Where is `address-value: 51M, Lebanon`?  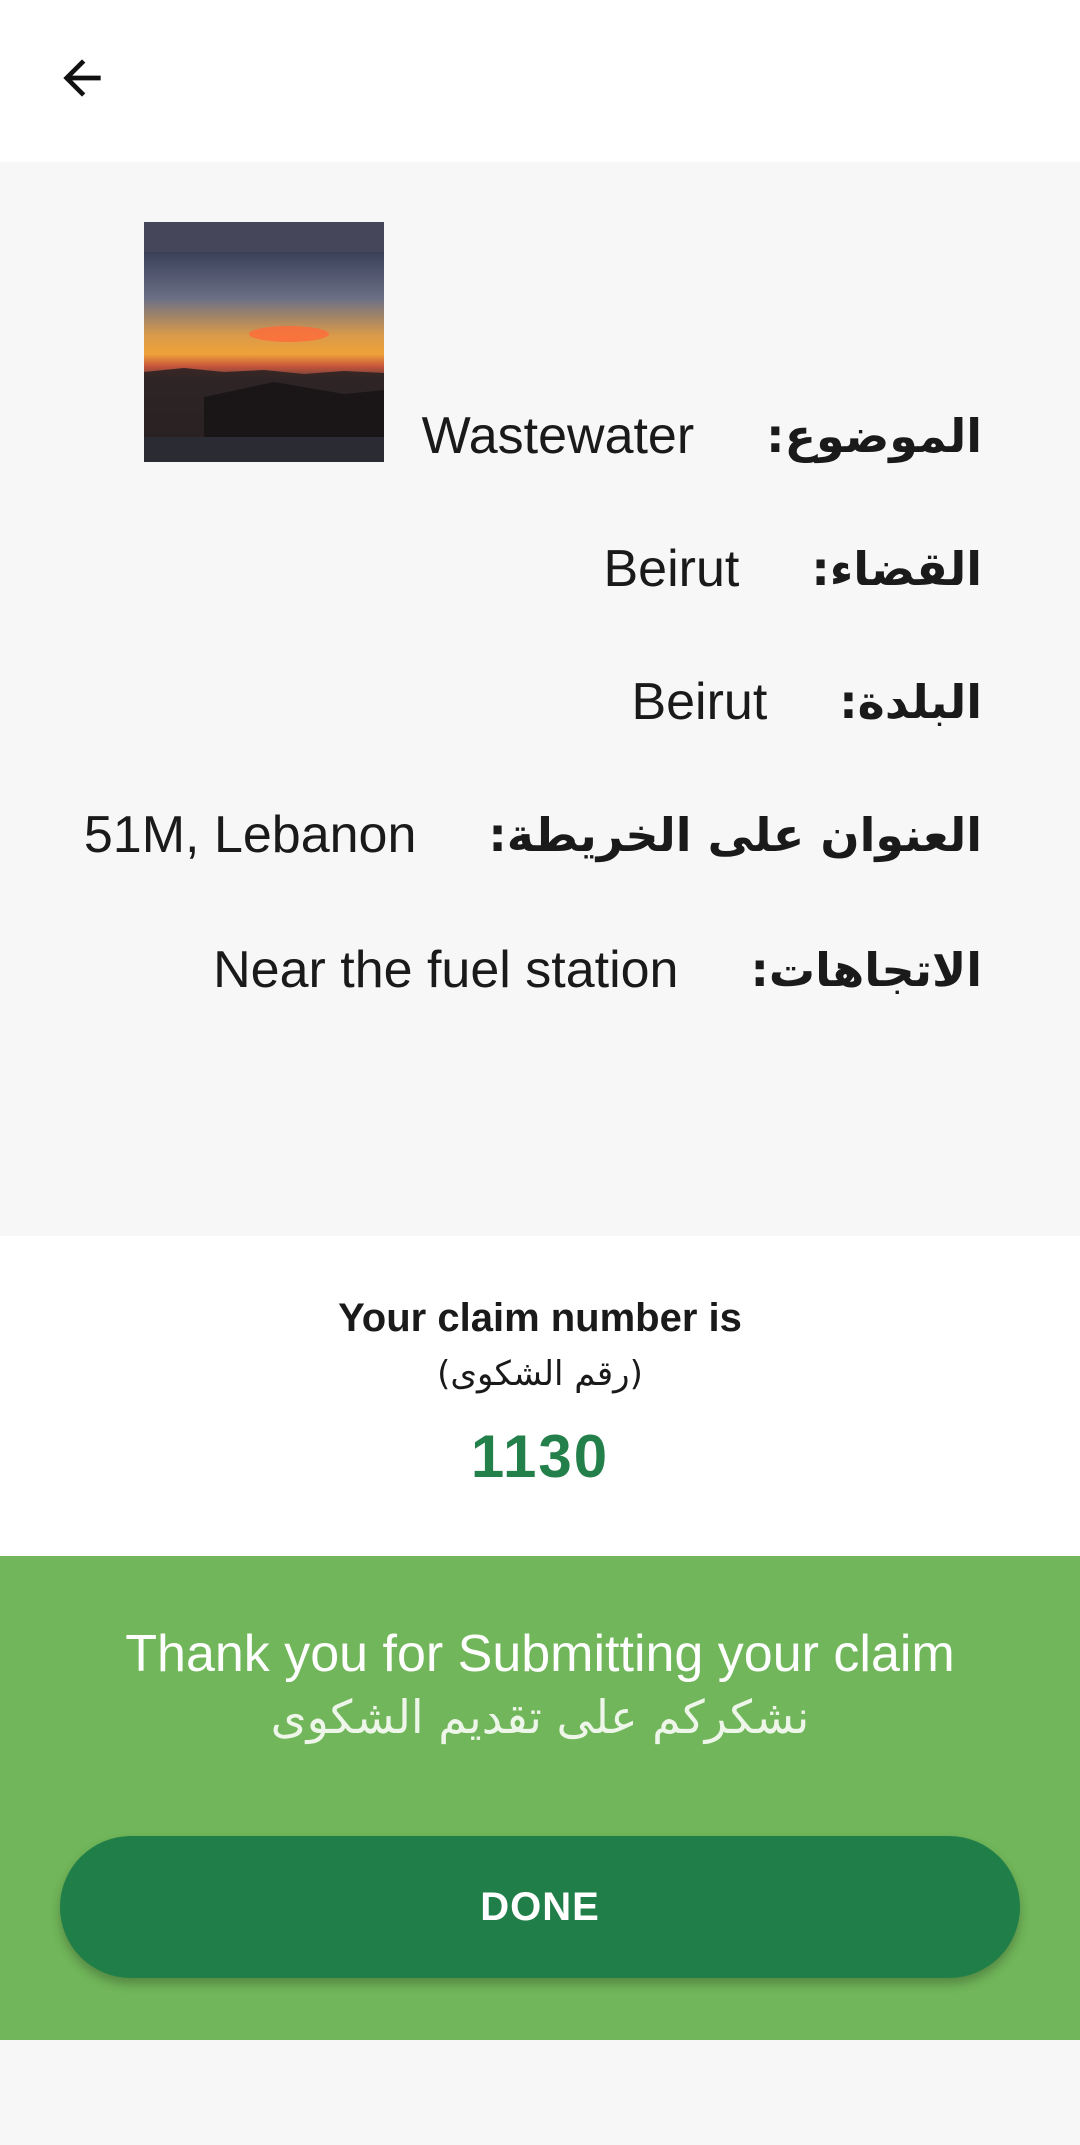 address-value: 51M, Lebanon is located at coordinates (250, 835).